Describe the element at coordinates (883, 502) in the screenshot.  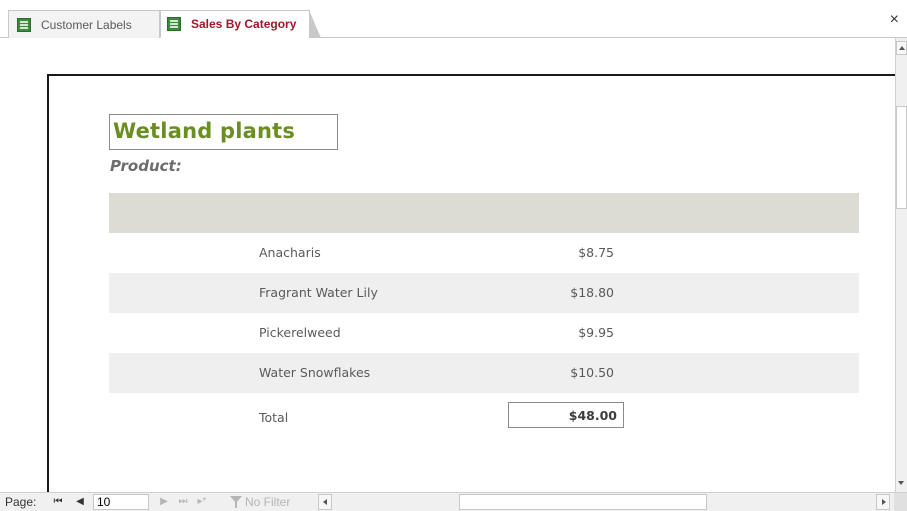
I see `scroll-right-icon` at that location.